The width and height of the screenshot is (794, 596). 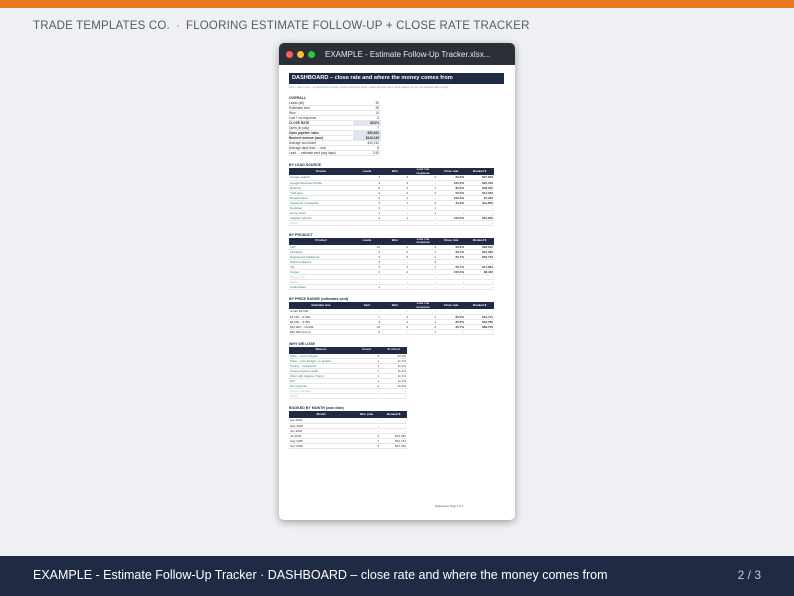 I want to click on row-label: Unidentified, so click(x=321, y=287).